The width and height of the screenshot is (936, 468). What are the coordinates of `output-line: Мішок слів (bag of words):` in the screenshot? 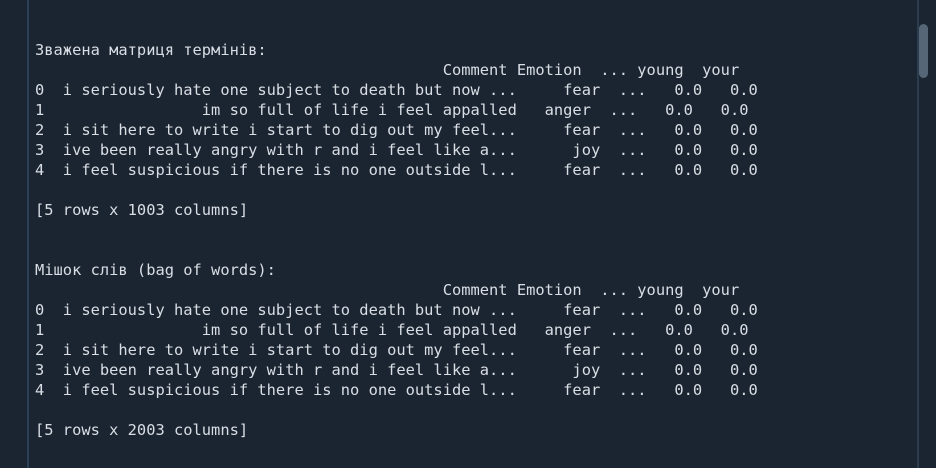 It's located at (155, 270).